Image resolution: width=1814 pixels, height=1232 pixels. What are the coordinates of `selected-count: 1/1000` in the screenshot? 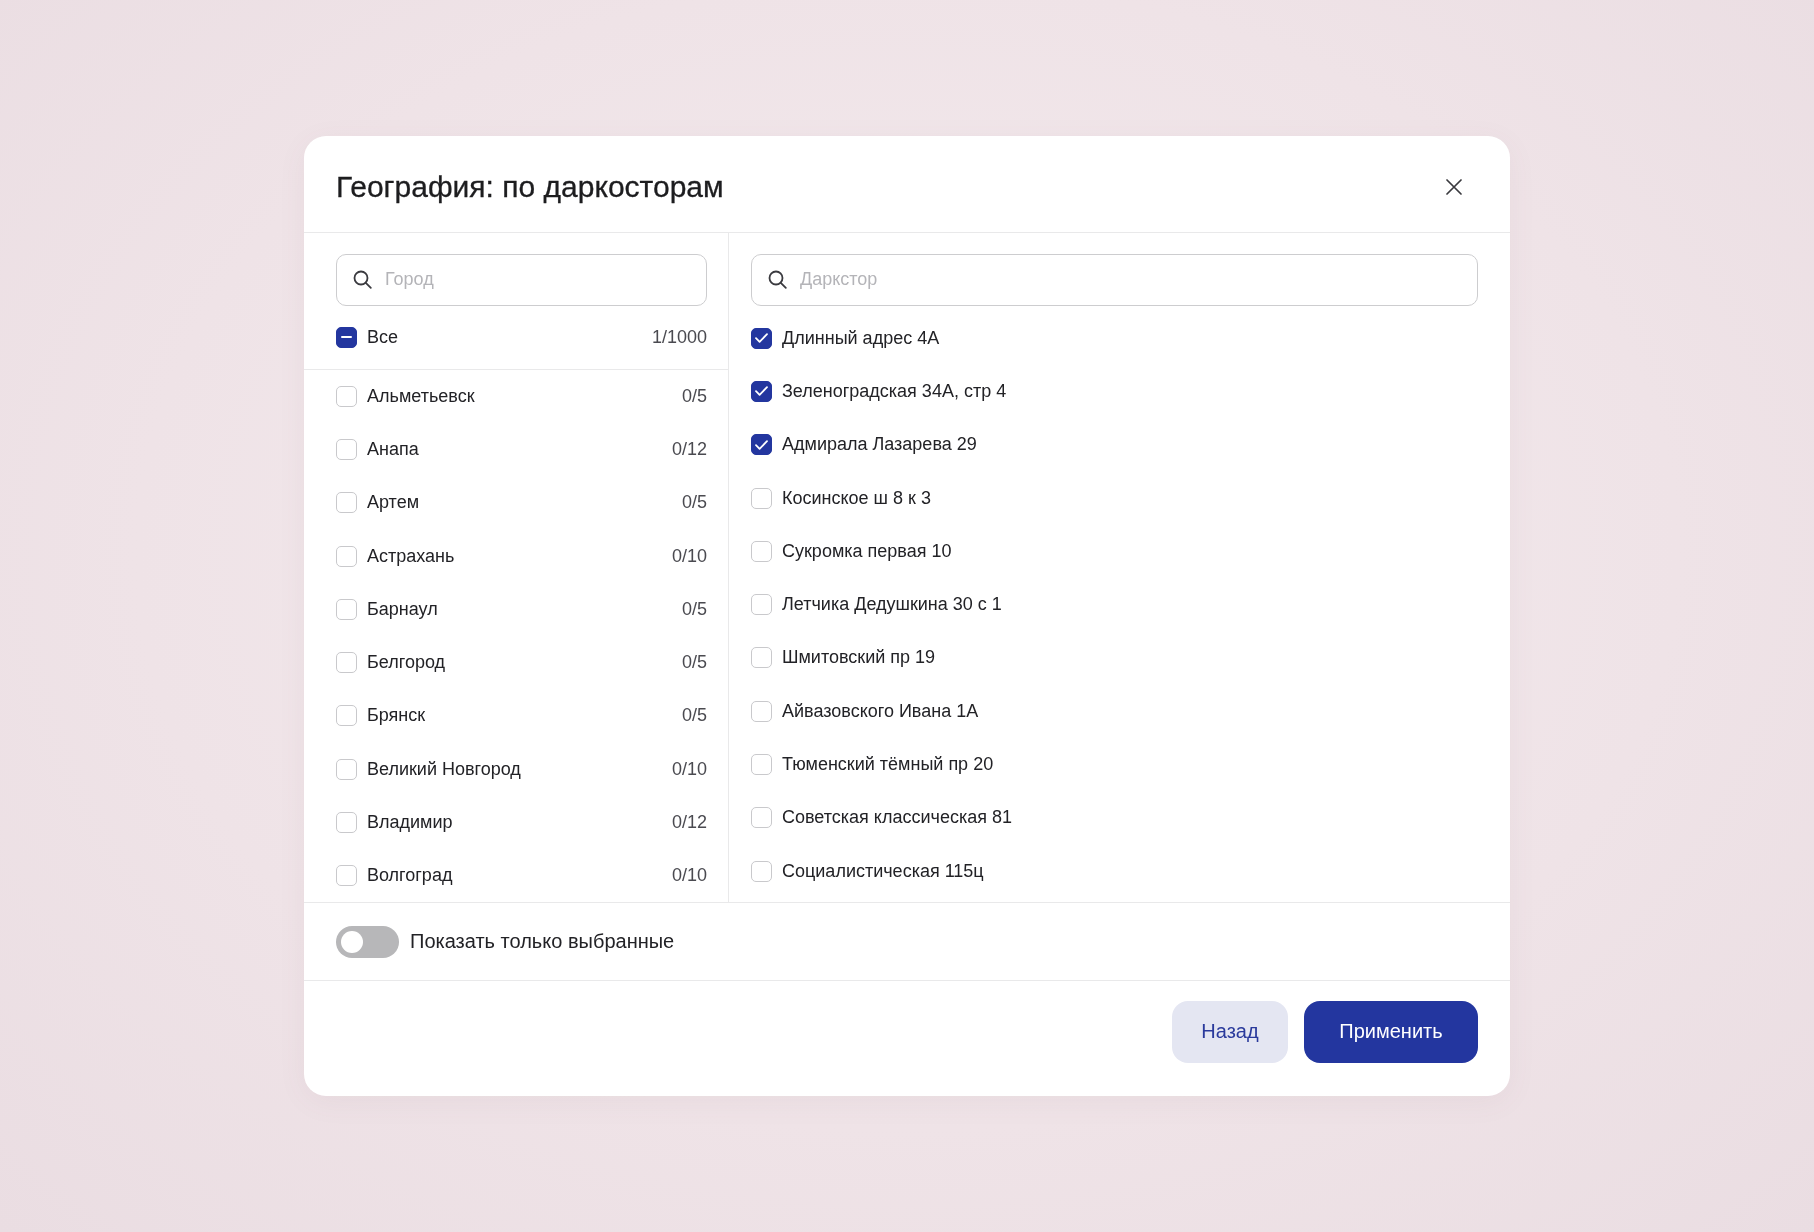 It's located at (679, 337).